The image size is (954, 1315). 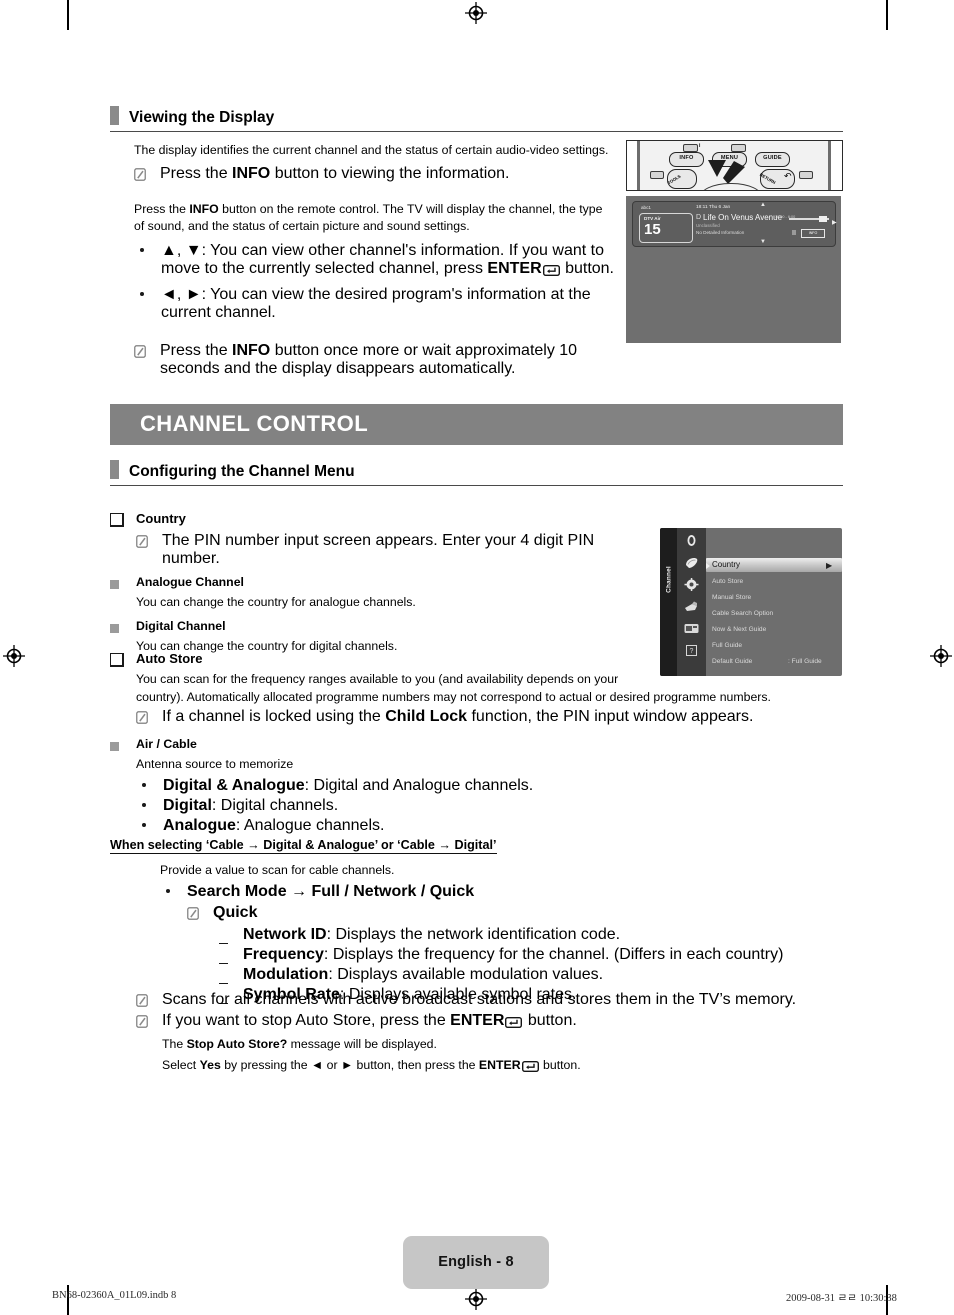 What do you see at coordinates (720, 232) in the screenshot?
I see `tv-details: No Detailed Information` at bounding box center [720, 232].